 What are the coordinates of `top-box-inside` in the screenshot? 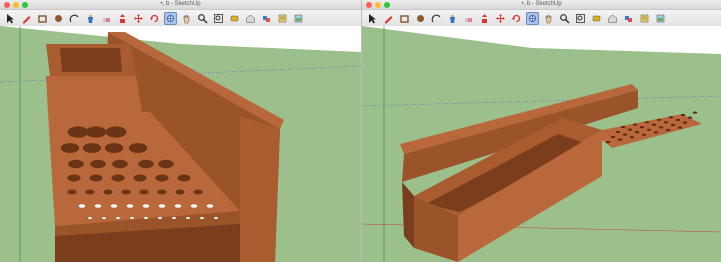 It's located at (91, 60).